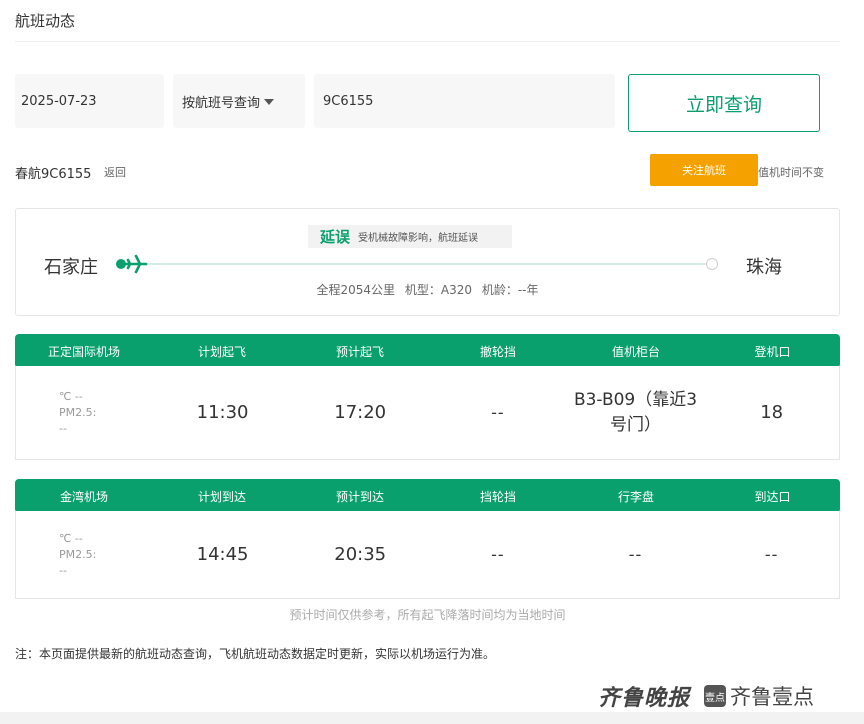 The height and width of the screenshot is (724, 864). Describe the element at coordinates (712, 264) in the screenshot. I see `destination-dot-icon` at that location.